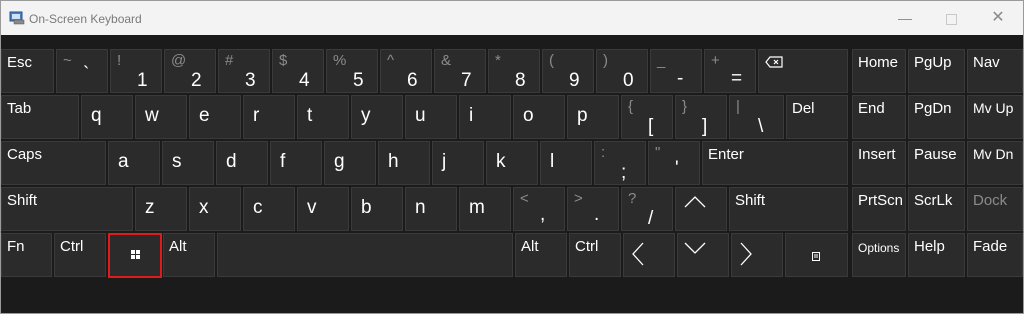 This screenshot has height=314, width=1024. I want to click on backspace-icon, so click(774, 62).